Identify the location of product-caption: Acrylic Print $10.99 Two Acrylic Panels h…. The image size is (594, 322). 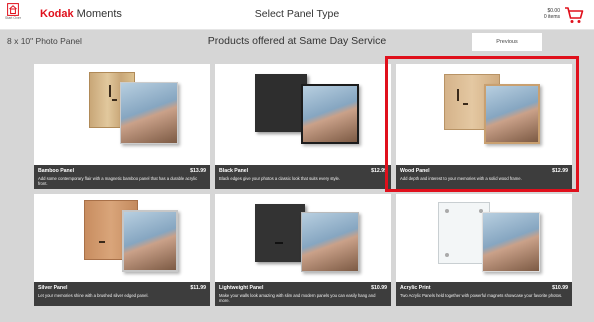
(484, 294).